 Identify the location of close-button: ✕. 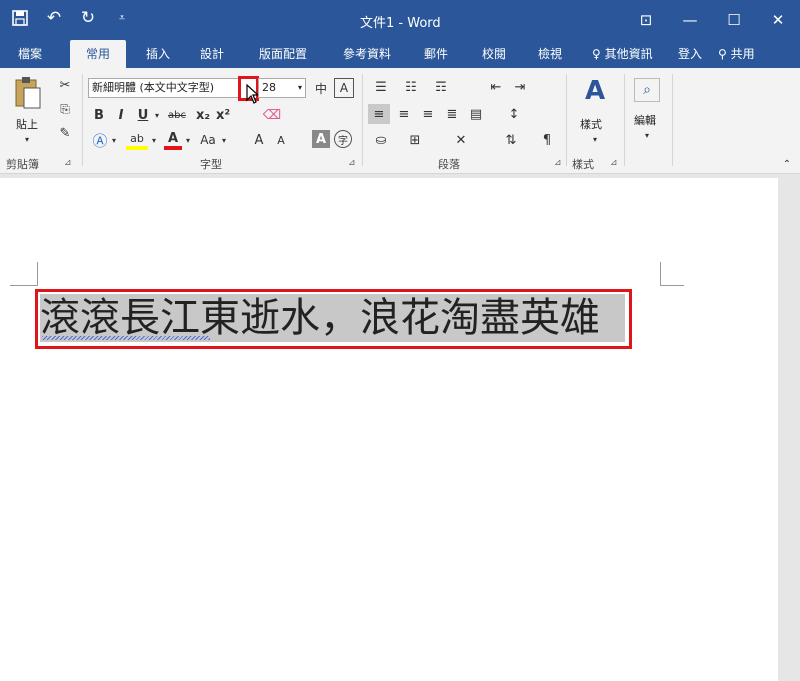
(778, 20).